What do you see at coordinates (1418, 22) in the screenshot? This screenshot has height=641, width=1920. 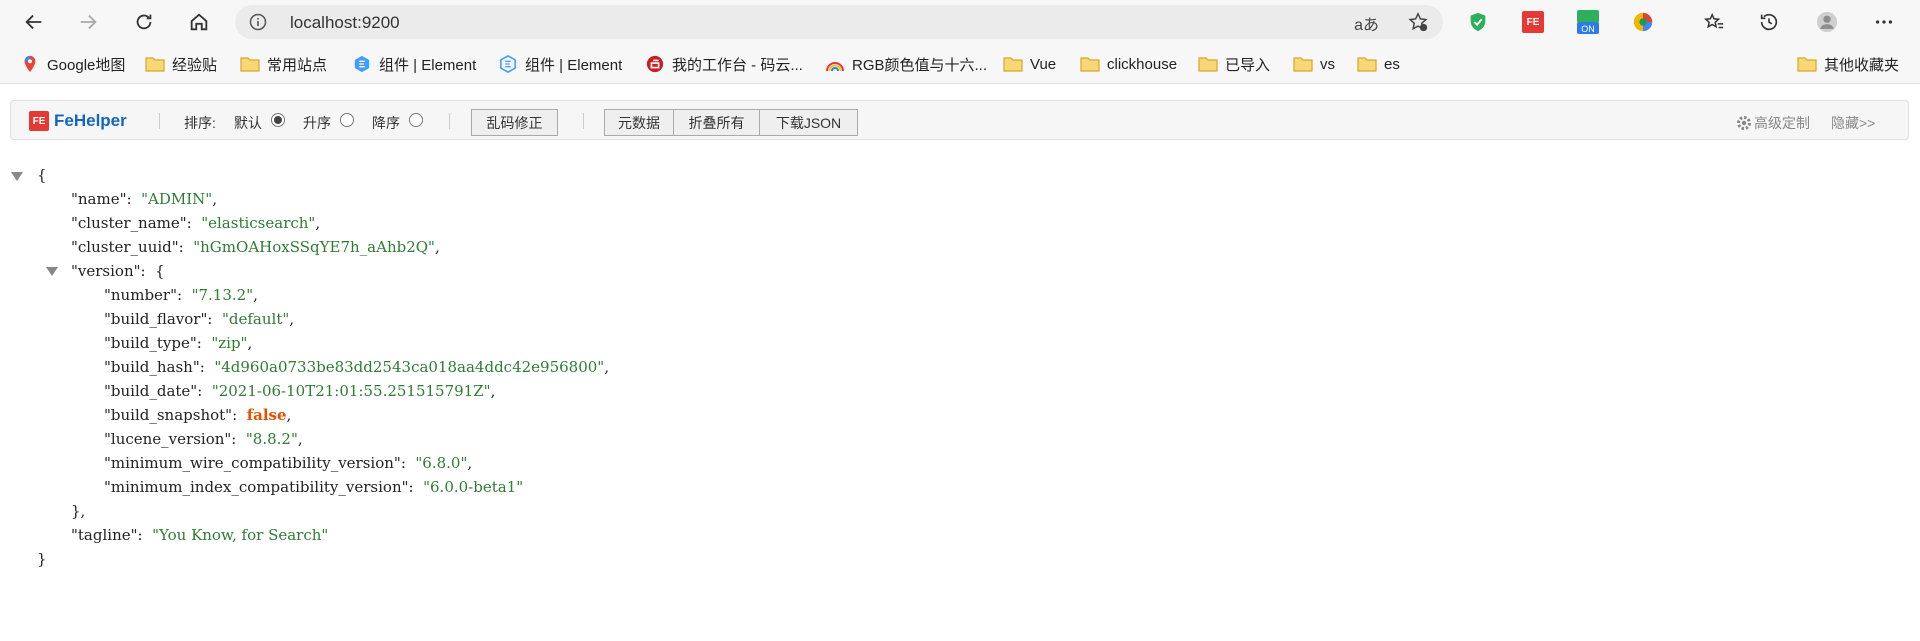 I see `add-favorite-icon` at bounding box center [1418, 22].